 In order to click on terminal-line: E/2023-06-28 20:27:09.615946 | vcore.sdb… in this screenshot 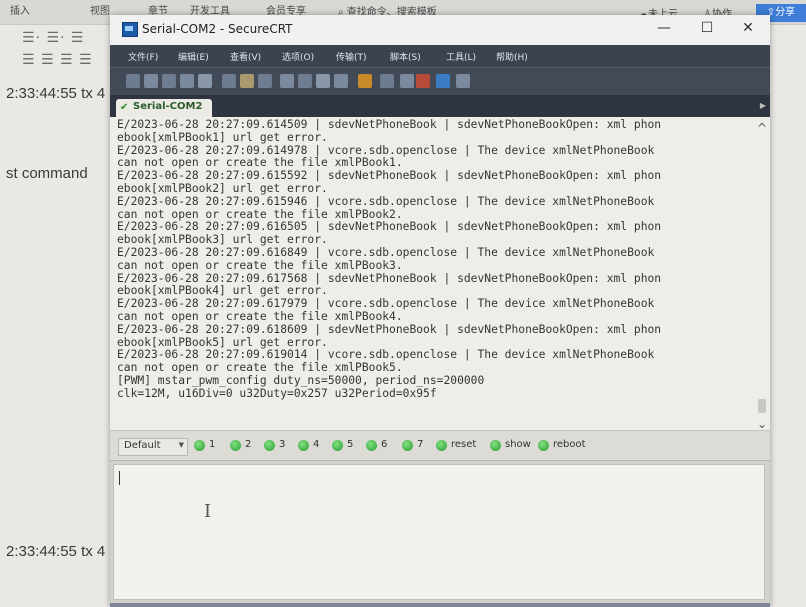, I will do `click(386, 201)`.